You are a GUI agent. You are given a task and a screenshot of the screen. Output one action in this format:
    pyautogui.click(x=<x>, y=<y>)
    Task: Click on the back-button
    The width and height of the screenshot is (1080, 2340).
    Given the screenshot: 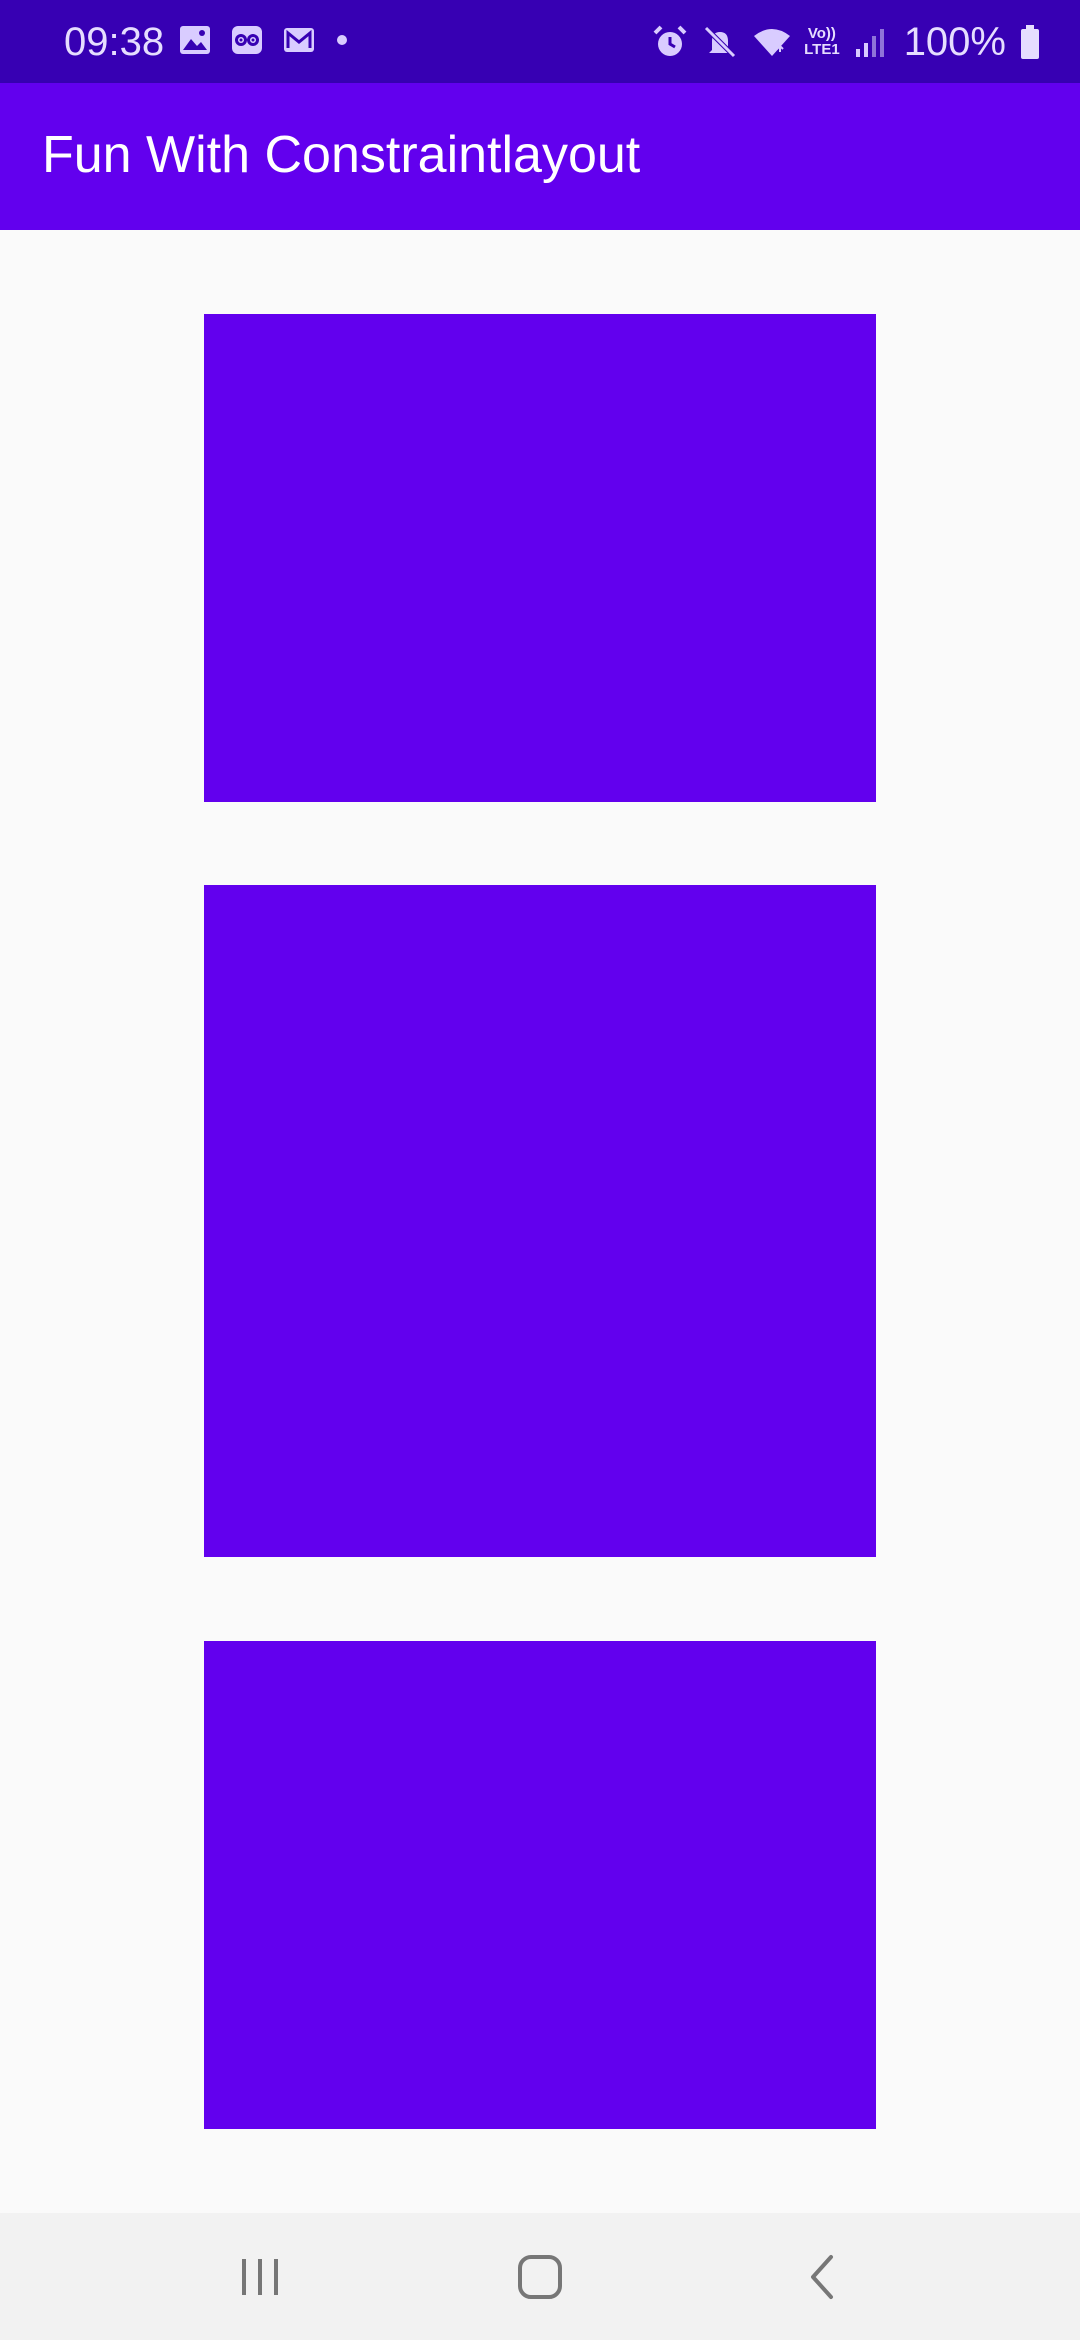 What is the action you would take?
    pyautogui.click(x=822, y=2277)
    